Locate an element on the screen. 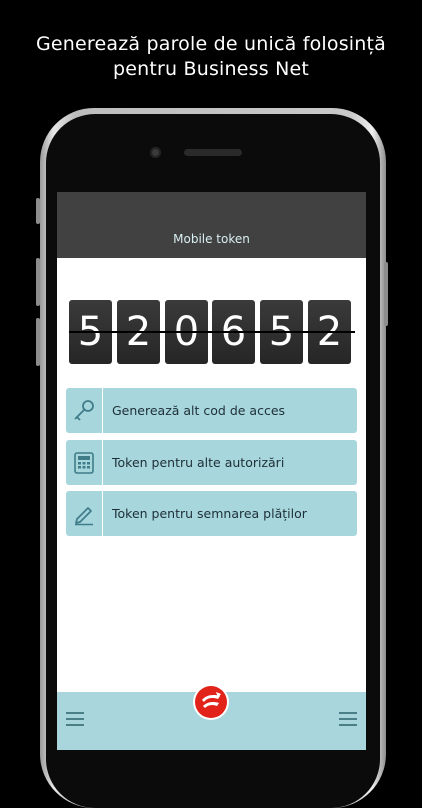 This screenshot has height=808, width=422. phone-power-button is located at coordinates (386, 294).